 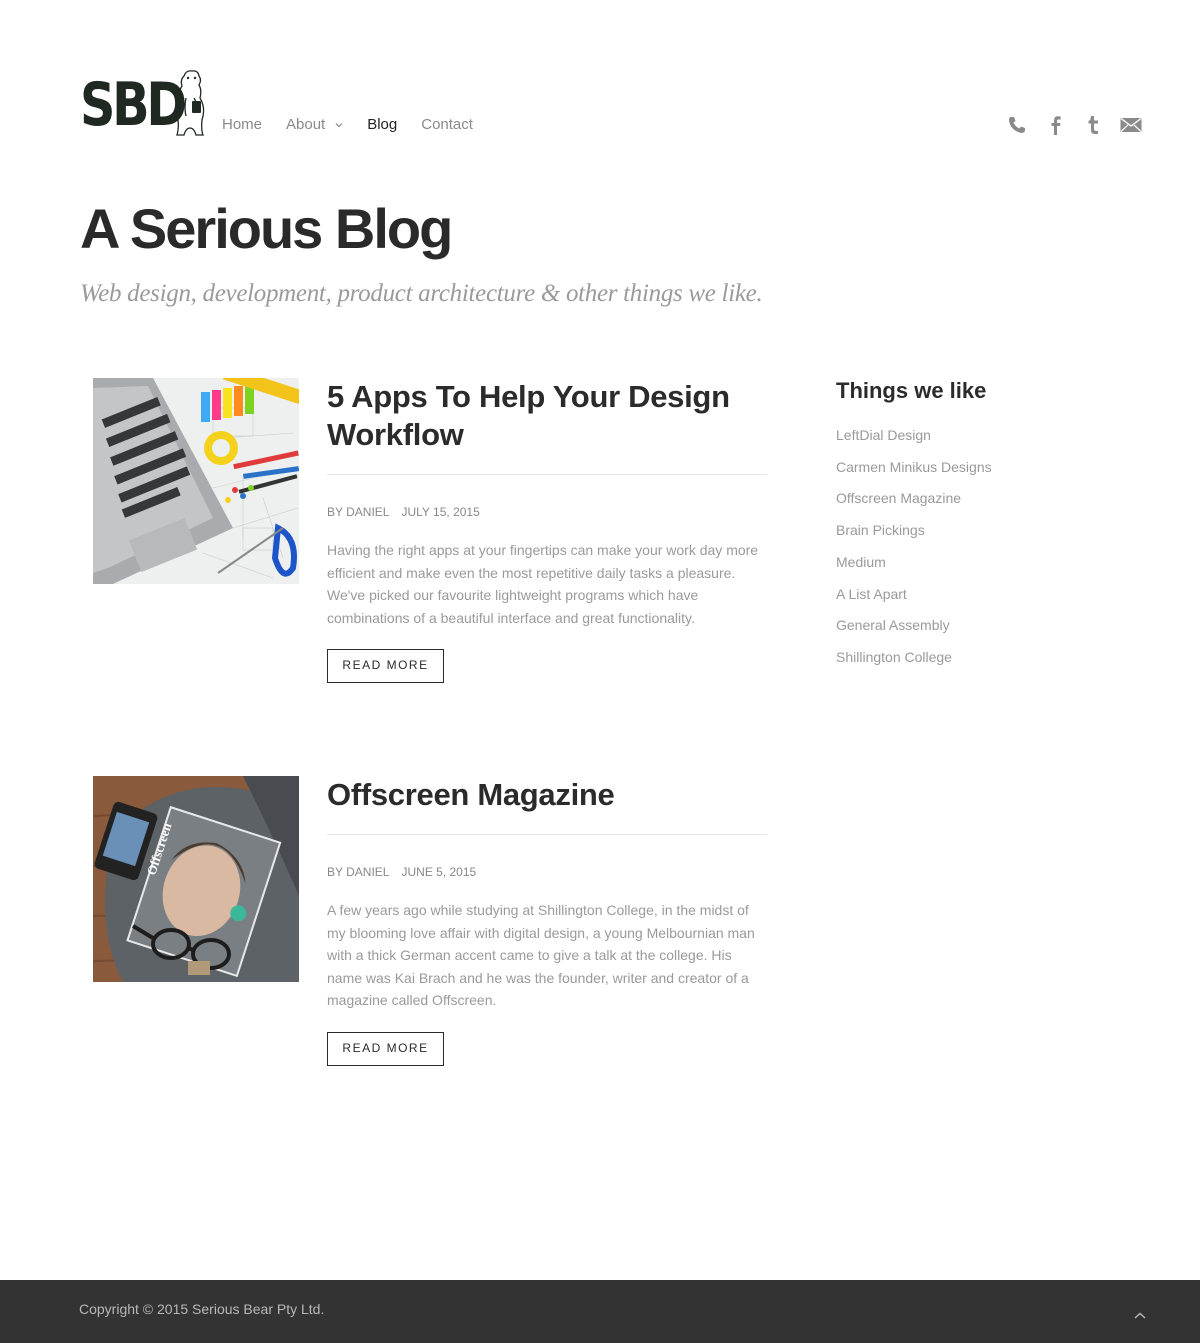 What do you see at coordinates (447, 124) in the screenshot?
I see `nav-contact: Contact` at bounding box center [447, 124].